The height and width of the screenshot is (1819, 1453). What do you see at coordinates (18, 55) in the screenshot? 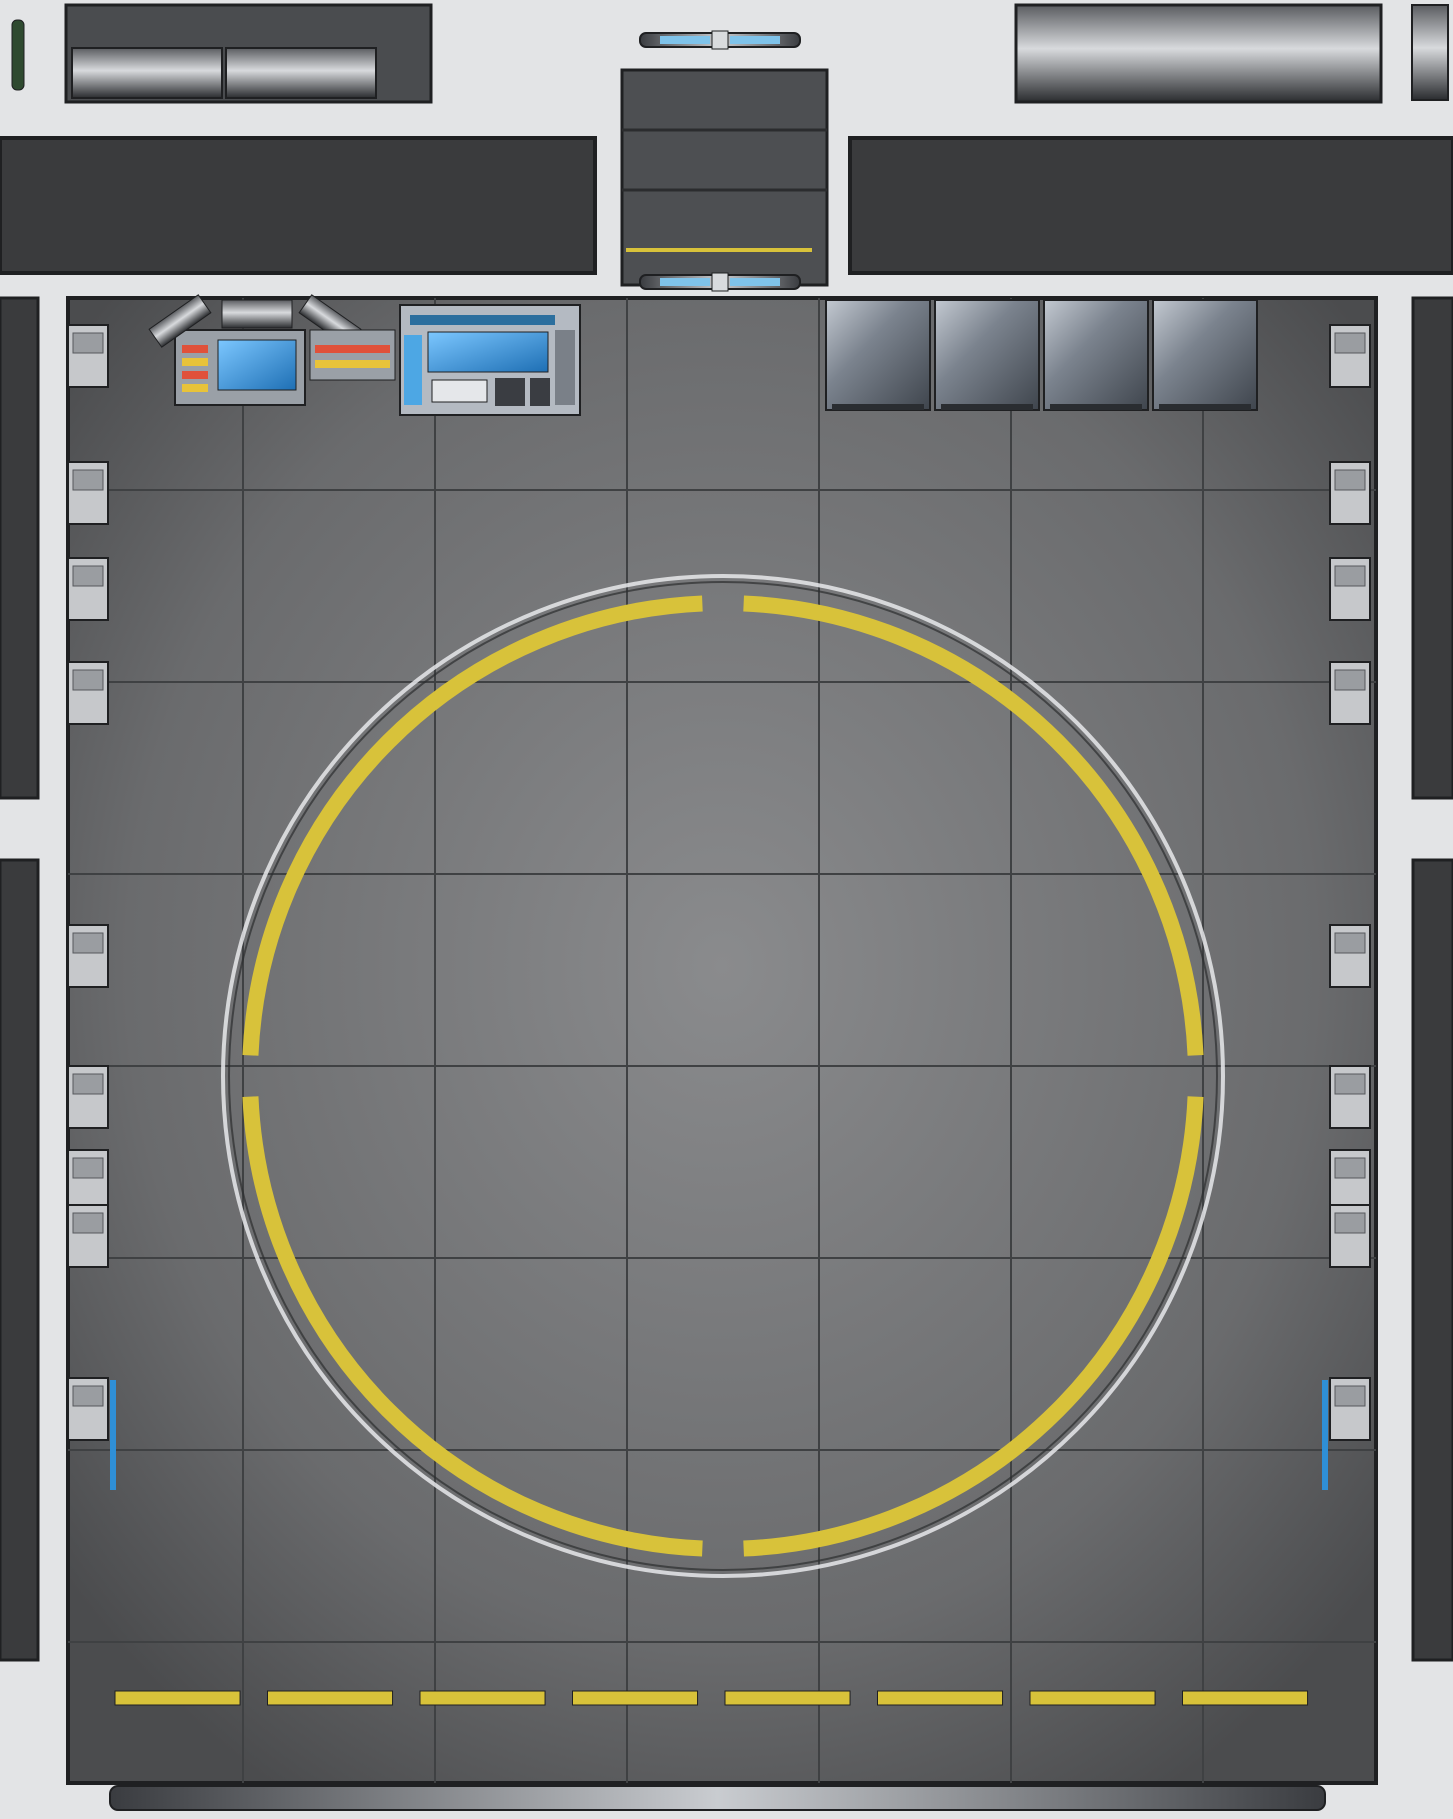
I see `upper-far-left-pipe` at bounding box center [18, 55].